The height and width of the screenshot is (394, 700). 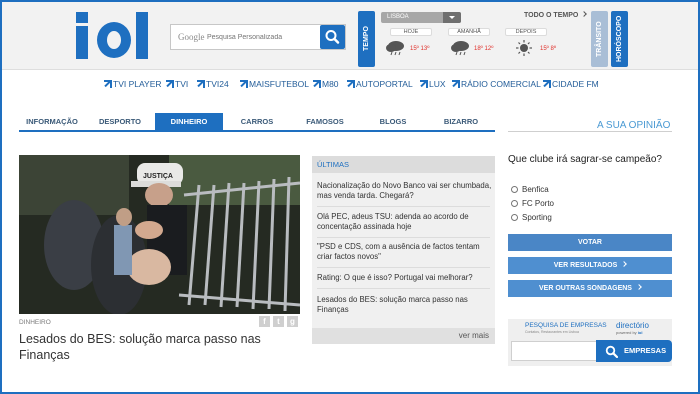 I want to click on companies-button-label: EMPRESAS, so click(x=645, y=350).